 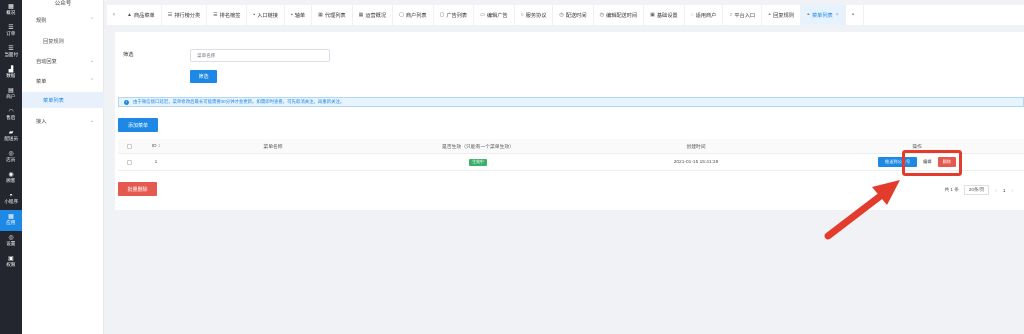 I want to click on tab-18: ◓, so click(x=855, y=15).